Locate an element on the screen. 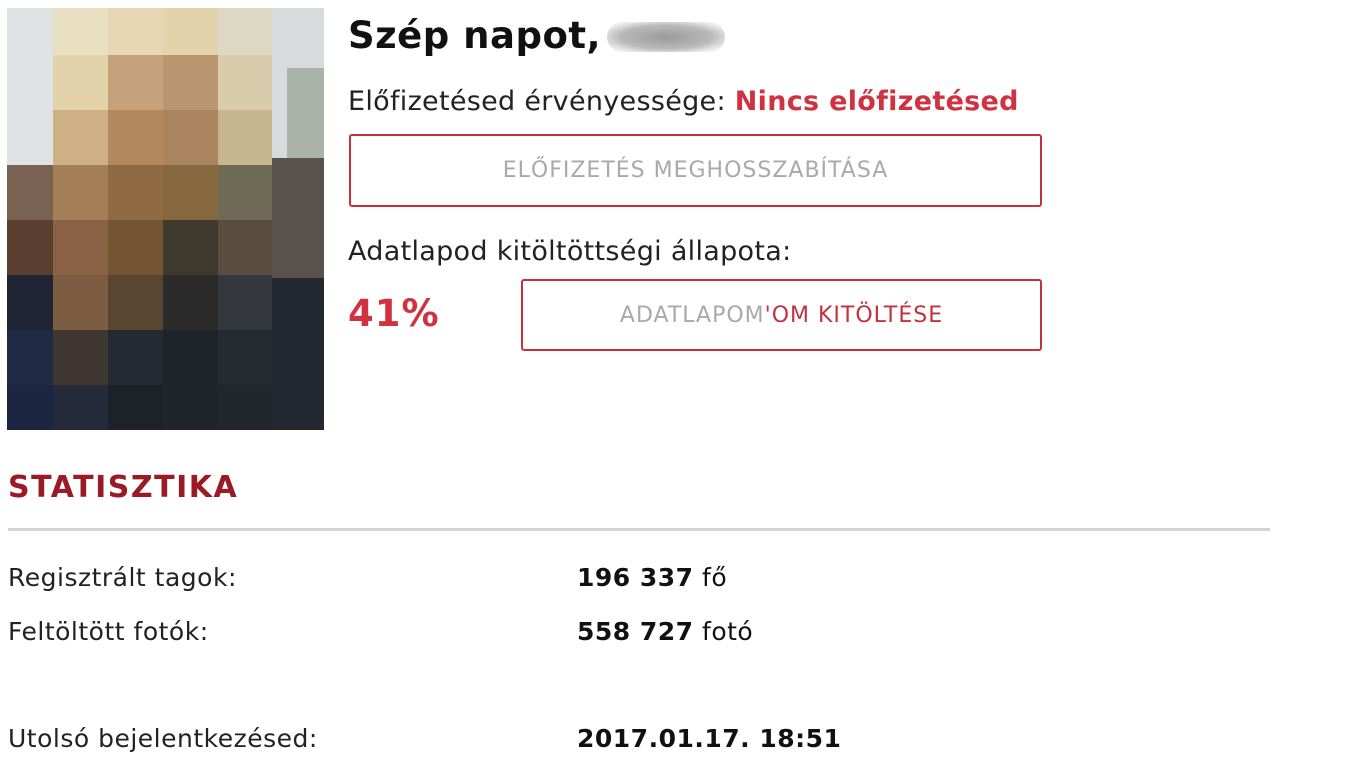 This screenshot has width=1347, height=758. profile-completion-percent: 41% is located at coordinates (394, 313).